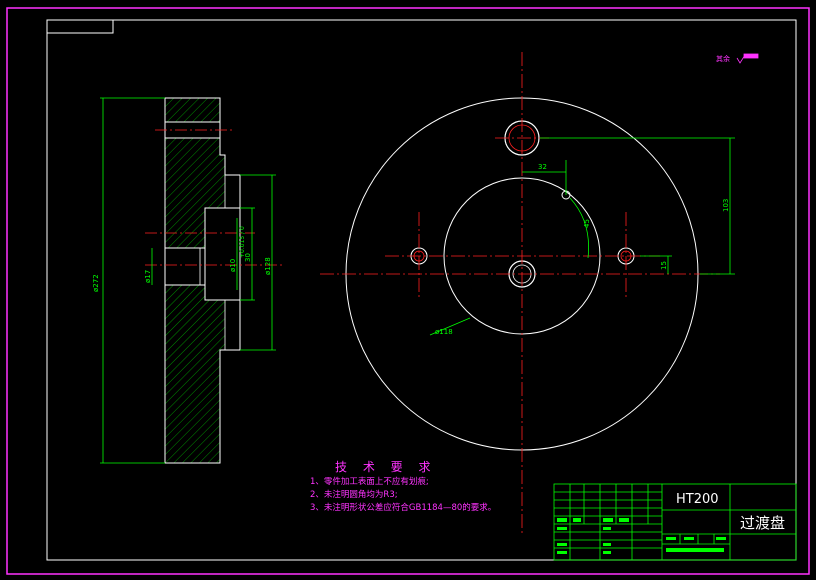 Image resolution: width=816 pixels, height=580 pixels. I want to click on dim-32: 32, so click(542, 167).